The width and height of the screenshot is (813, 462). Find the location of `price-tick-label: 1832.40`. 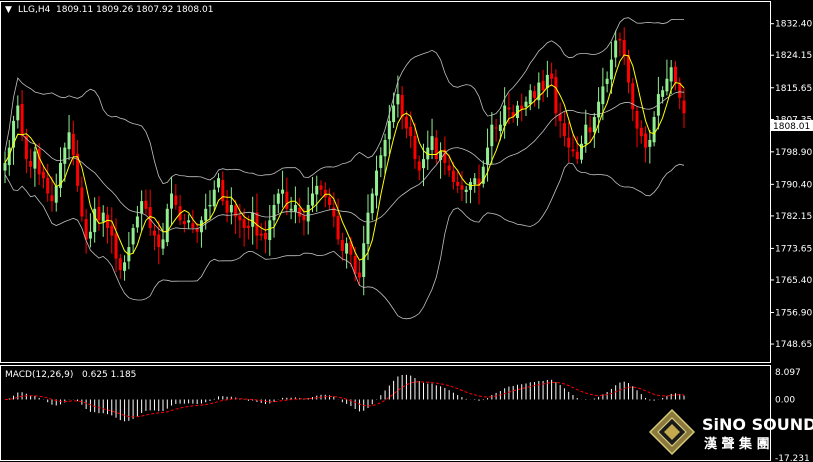

price-tick-label: 1832.40 is located at coordinates (793, 25).